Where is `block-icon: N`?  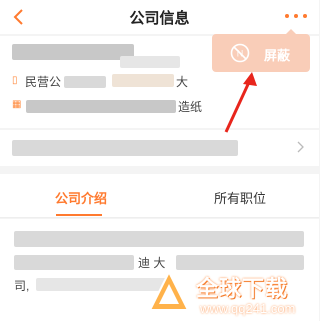 block-icon: N is located at coordinates (240, 53).